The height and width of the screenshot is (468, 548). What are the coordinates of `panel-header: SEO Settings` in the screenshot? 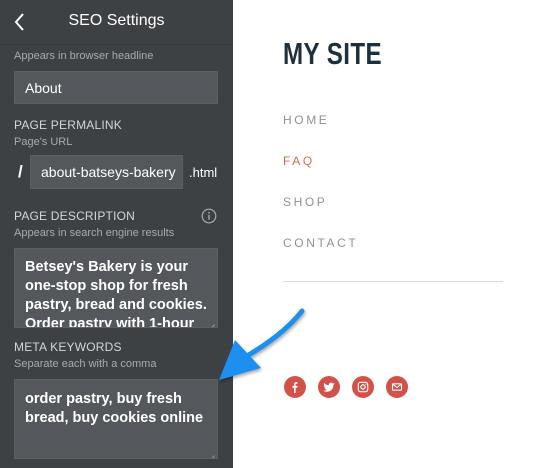 It's located at (116, 22).